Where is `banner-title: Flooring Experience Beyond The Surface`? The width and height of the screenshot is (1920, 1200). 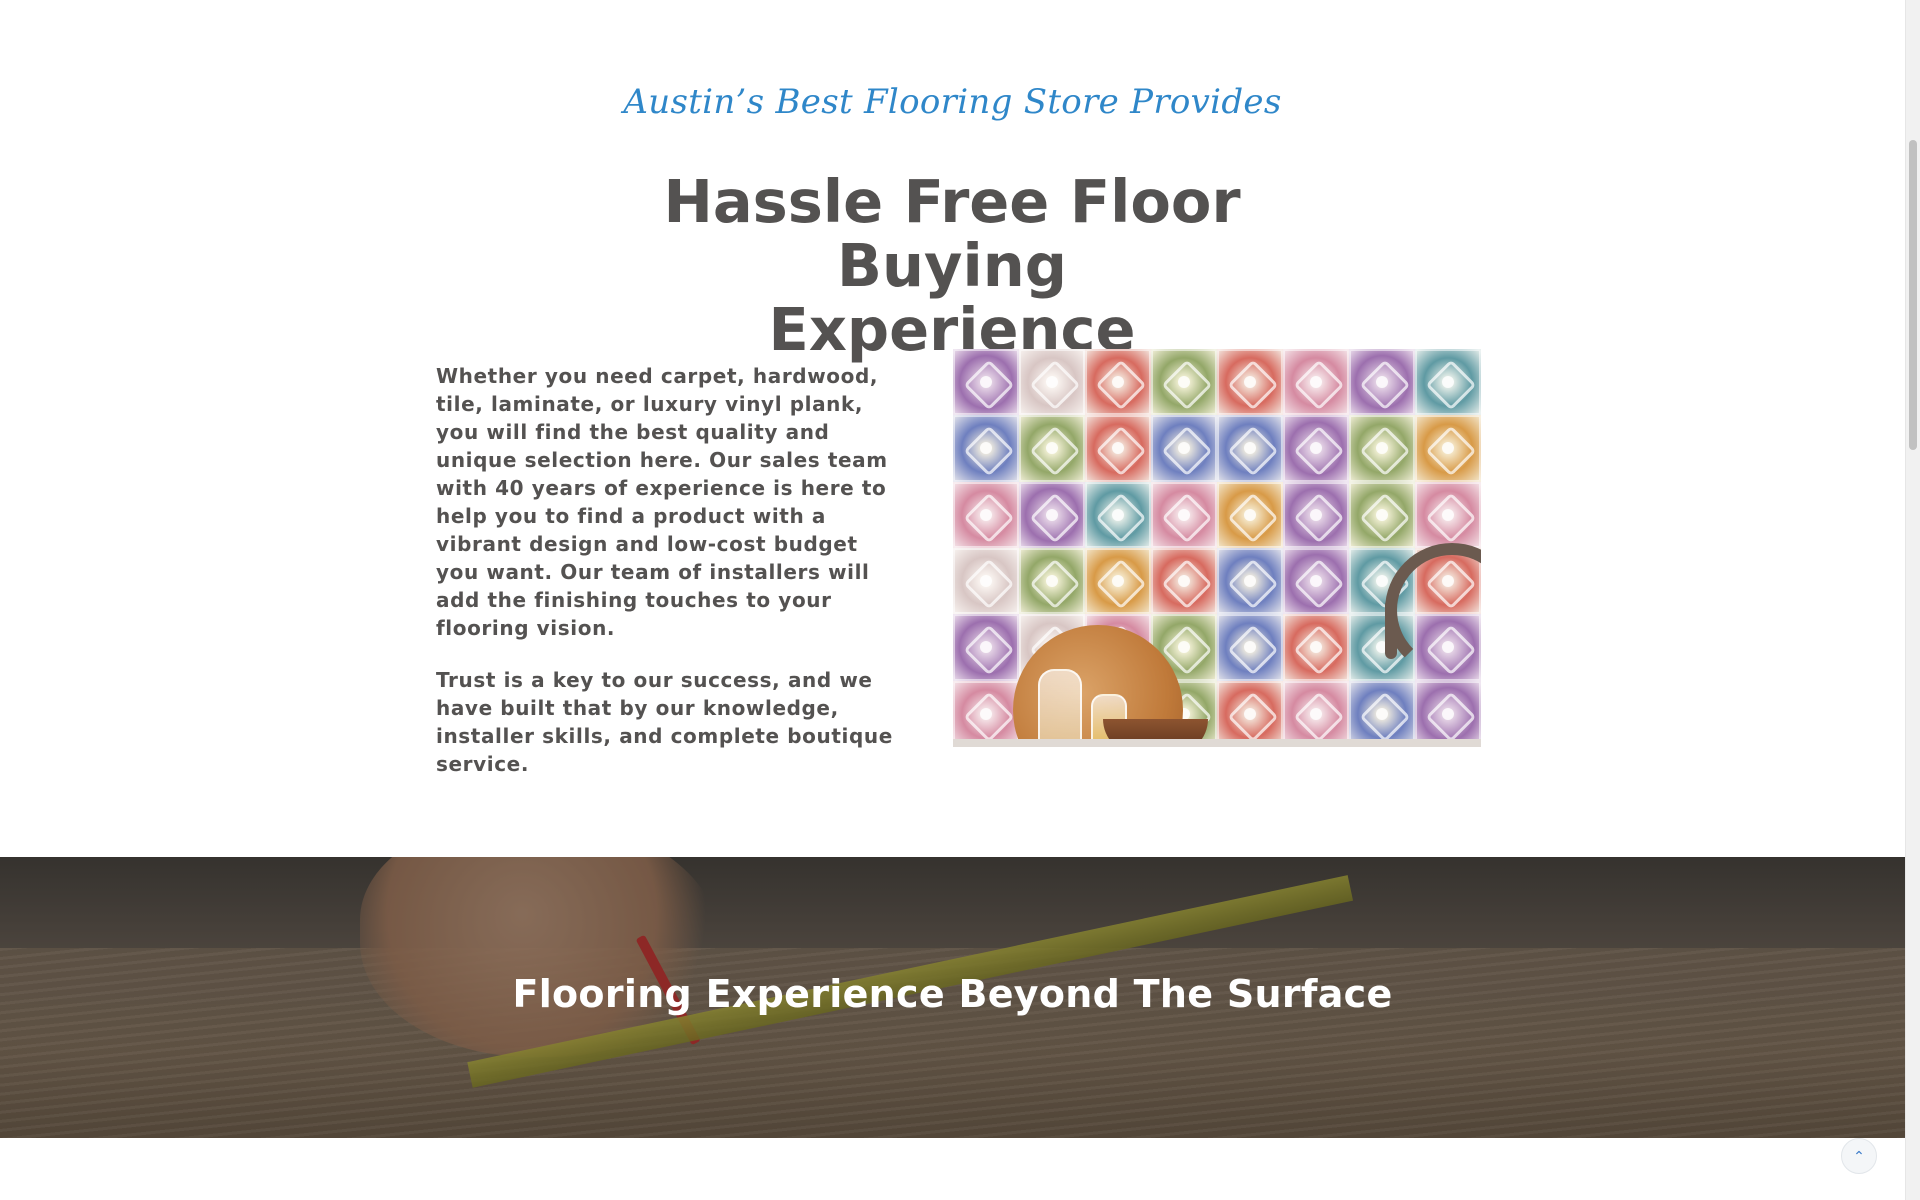
banner-title: Flooring Experience Beyond The Surface is located at coordinates (952, 994).